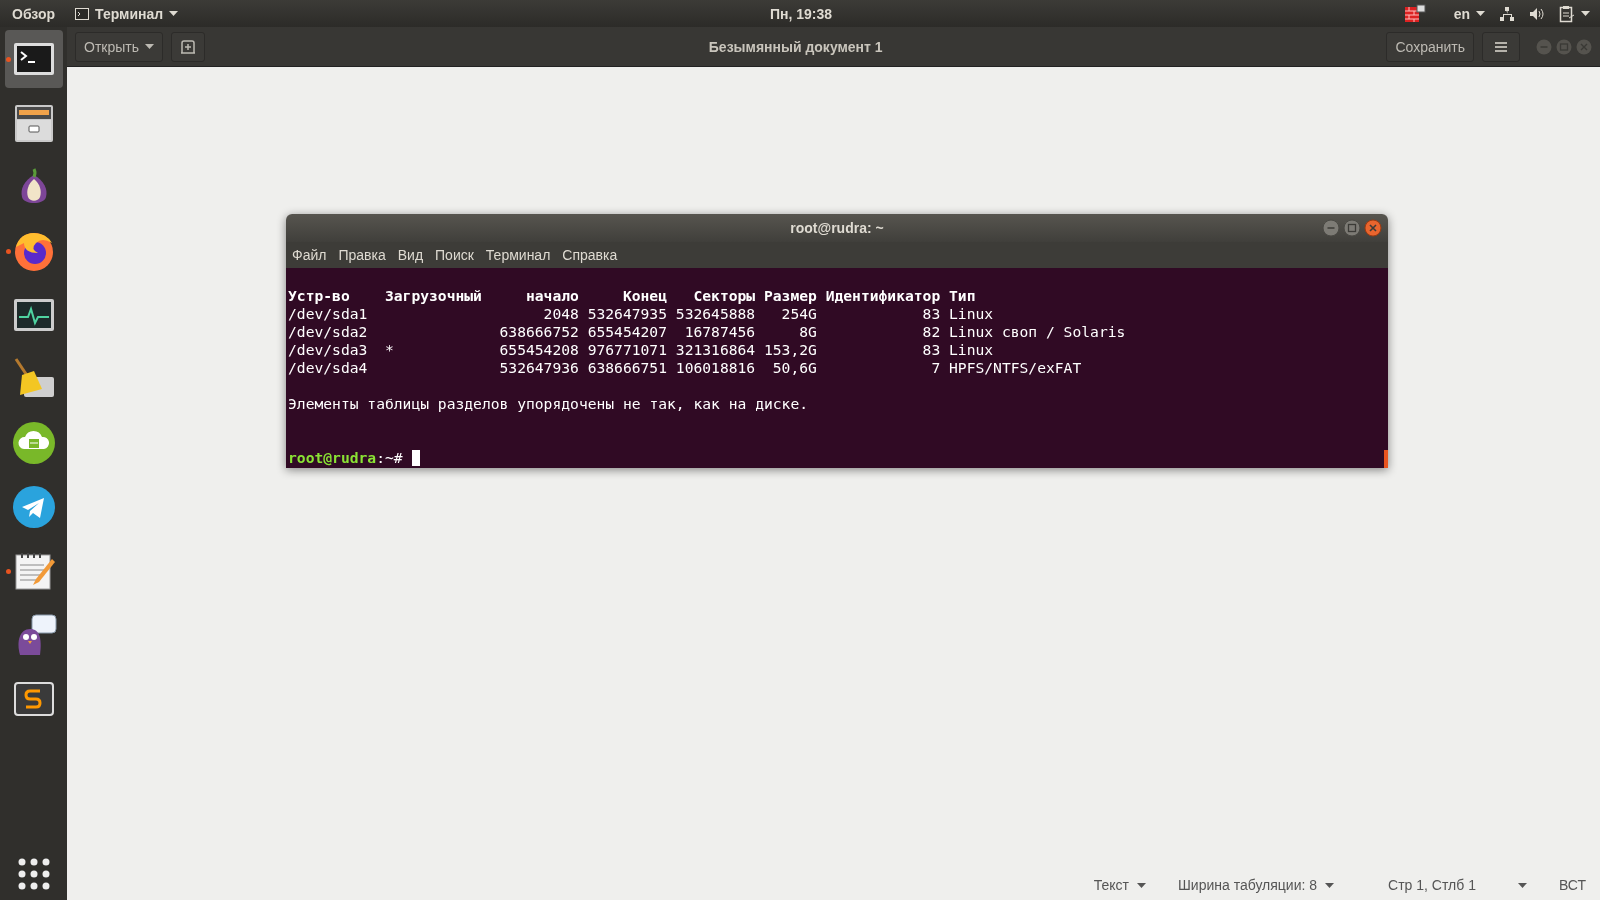  I want to click on table-cell: 976771071, so click(627, 350).